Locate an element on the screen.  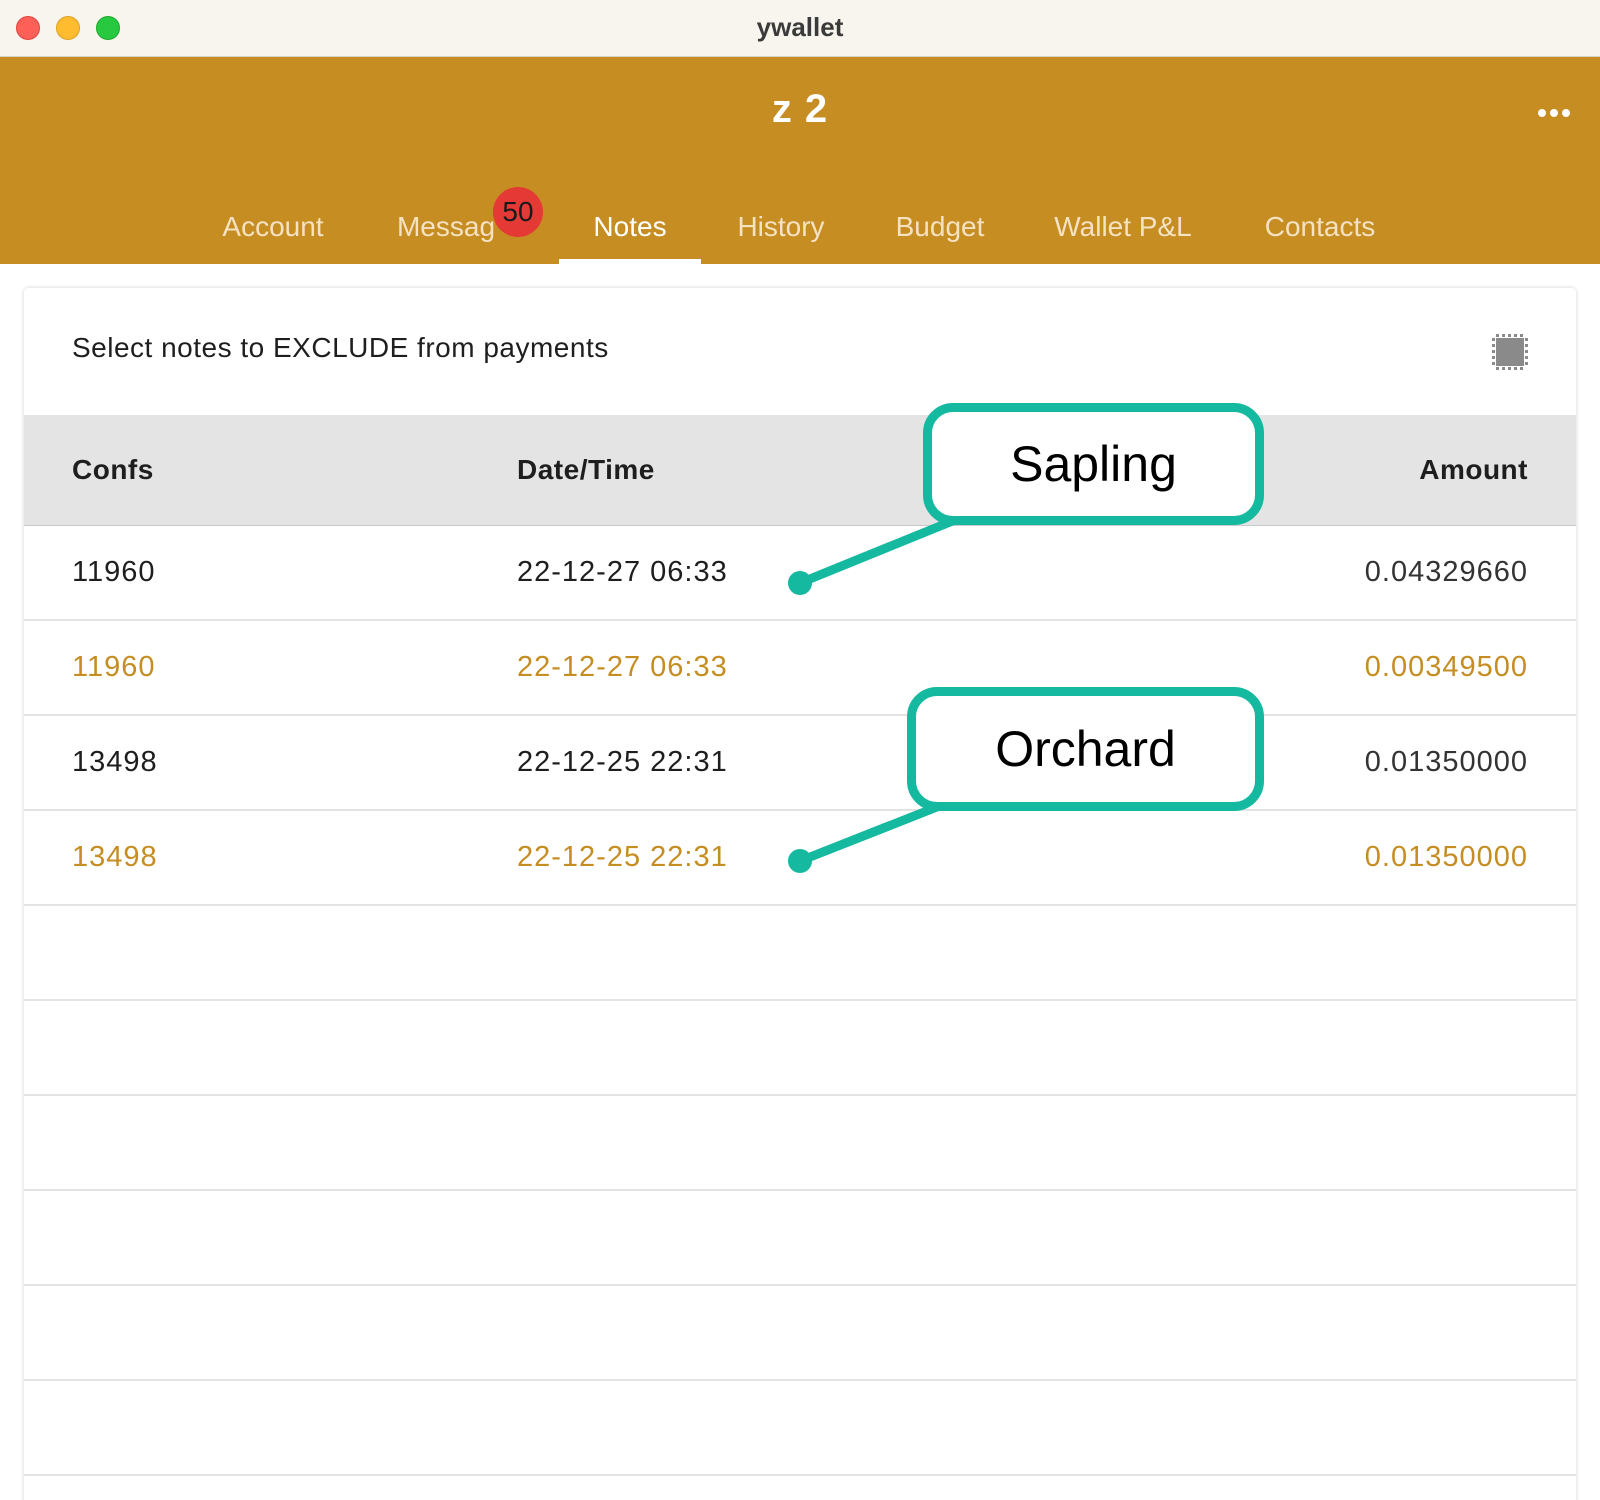
more-horizontal-icon is located at coordinates (1542, 113).